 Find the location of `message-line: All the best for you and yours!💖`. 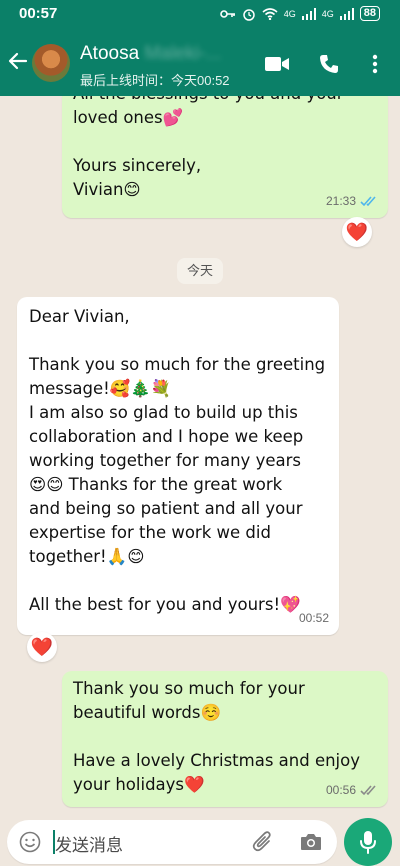

message-line: All the best for you and yours!💖 is located at coordinates (165, 604).